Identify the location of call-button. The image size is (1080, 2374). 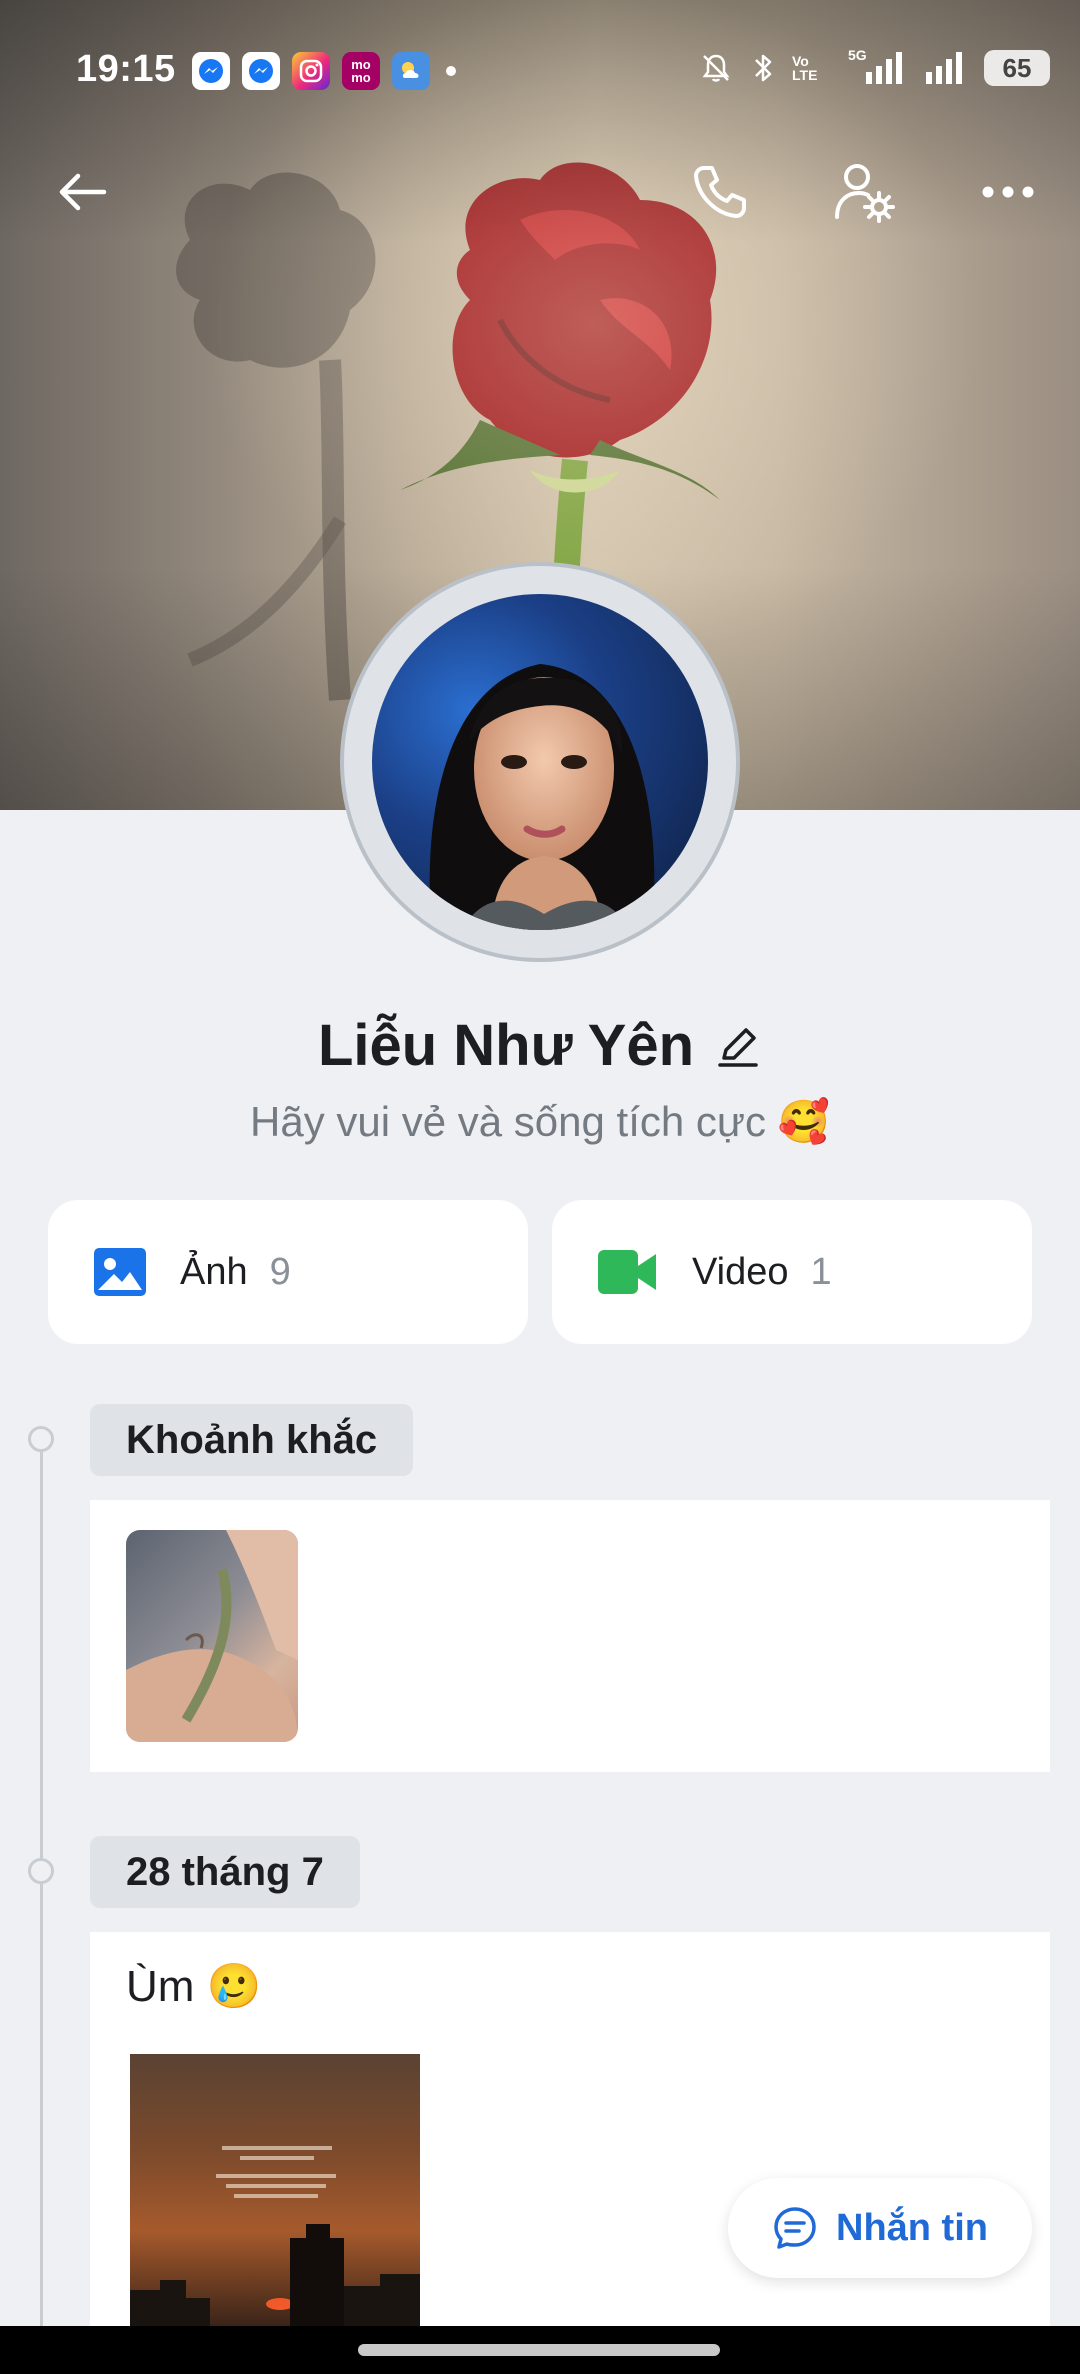
(720, 192).